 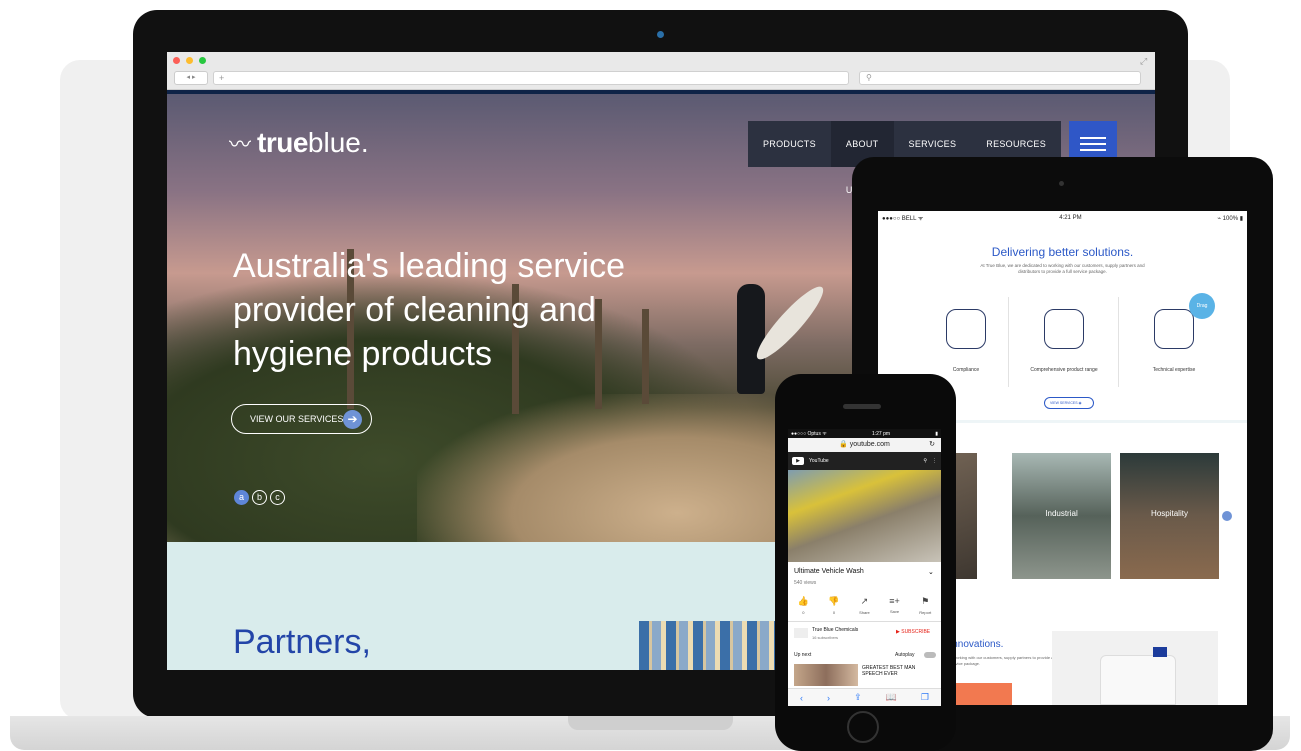 What do you see at coordinates (966, 329) in the screenshot?
I see `hard-hat-icon` at bounding box center [966, 329].